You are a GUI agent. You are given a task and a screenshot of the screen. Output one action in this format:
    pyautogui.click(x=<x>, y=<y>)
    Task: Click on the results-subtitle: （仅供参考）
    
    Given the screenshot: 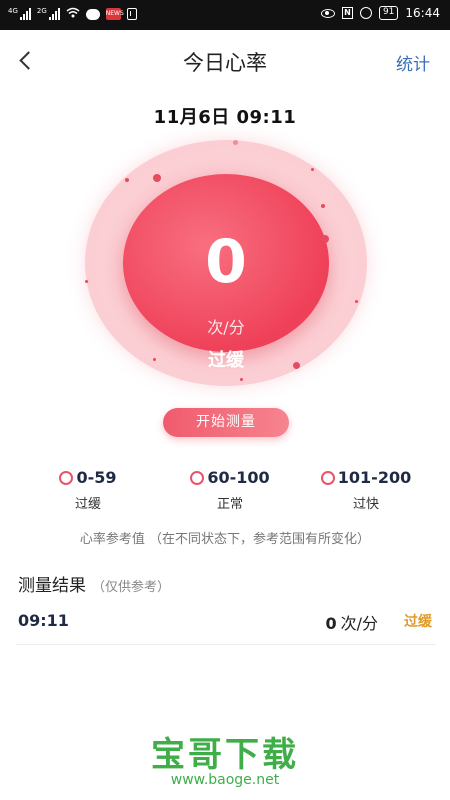 What is the action you would take?
    pyautogui.click(x=131, y=587)
    